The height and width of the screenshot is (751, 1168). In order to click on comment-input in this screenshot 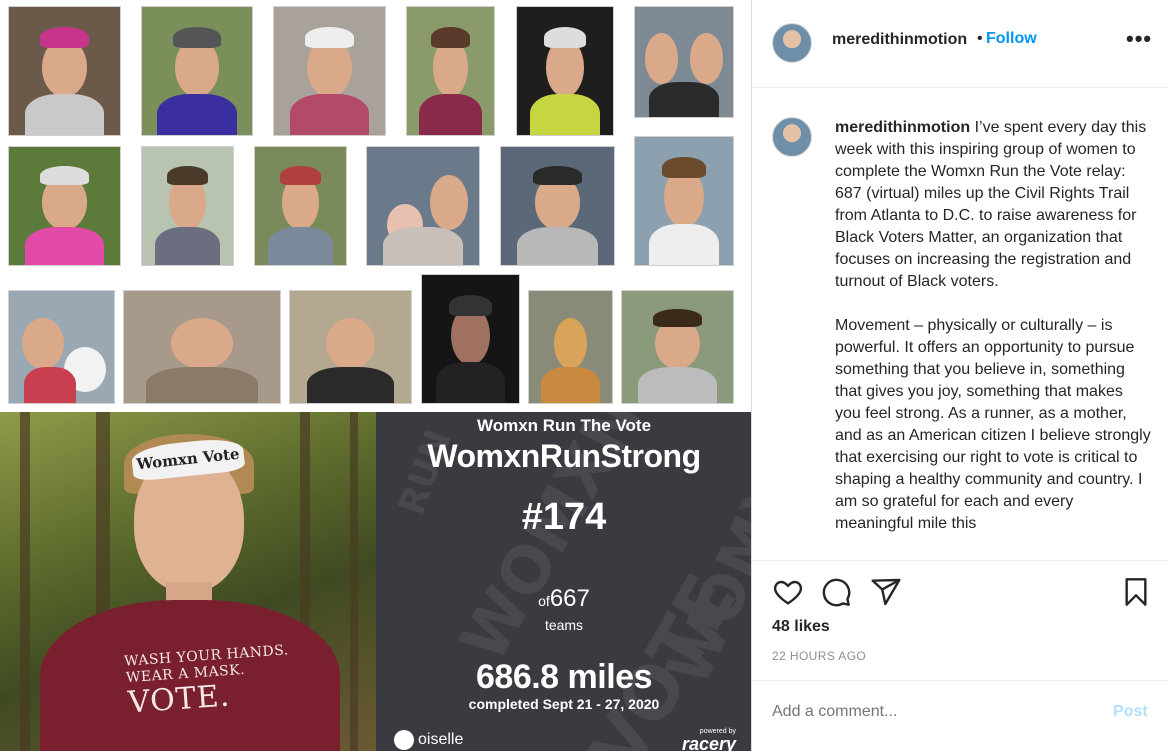, I will do `click(932, 712)`.